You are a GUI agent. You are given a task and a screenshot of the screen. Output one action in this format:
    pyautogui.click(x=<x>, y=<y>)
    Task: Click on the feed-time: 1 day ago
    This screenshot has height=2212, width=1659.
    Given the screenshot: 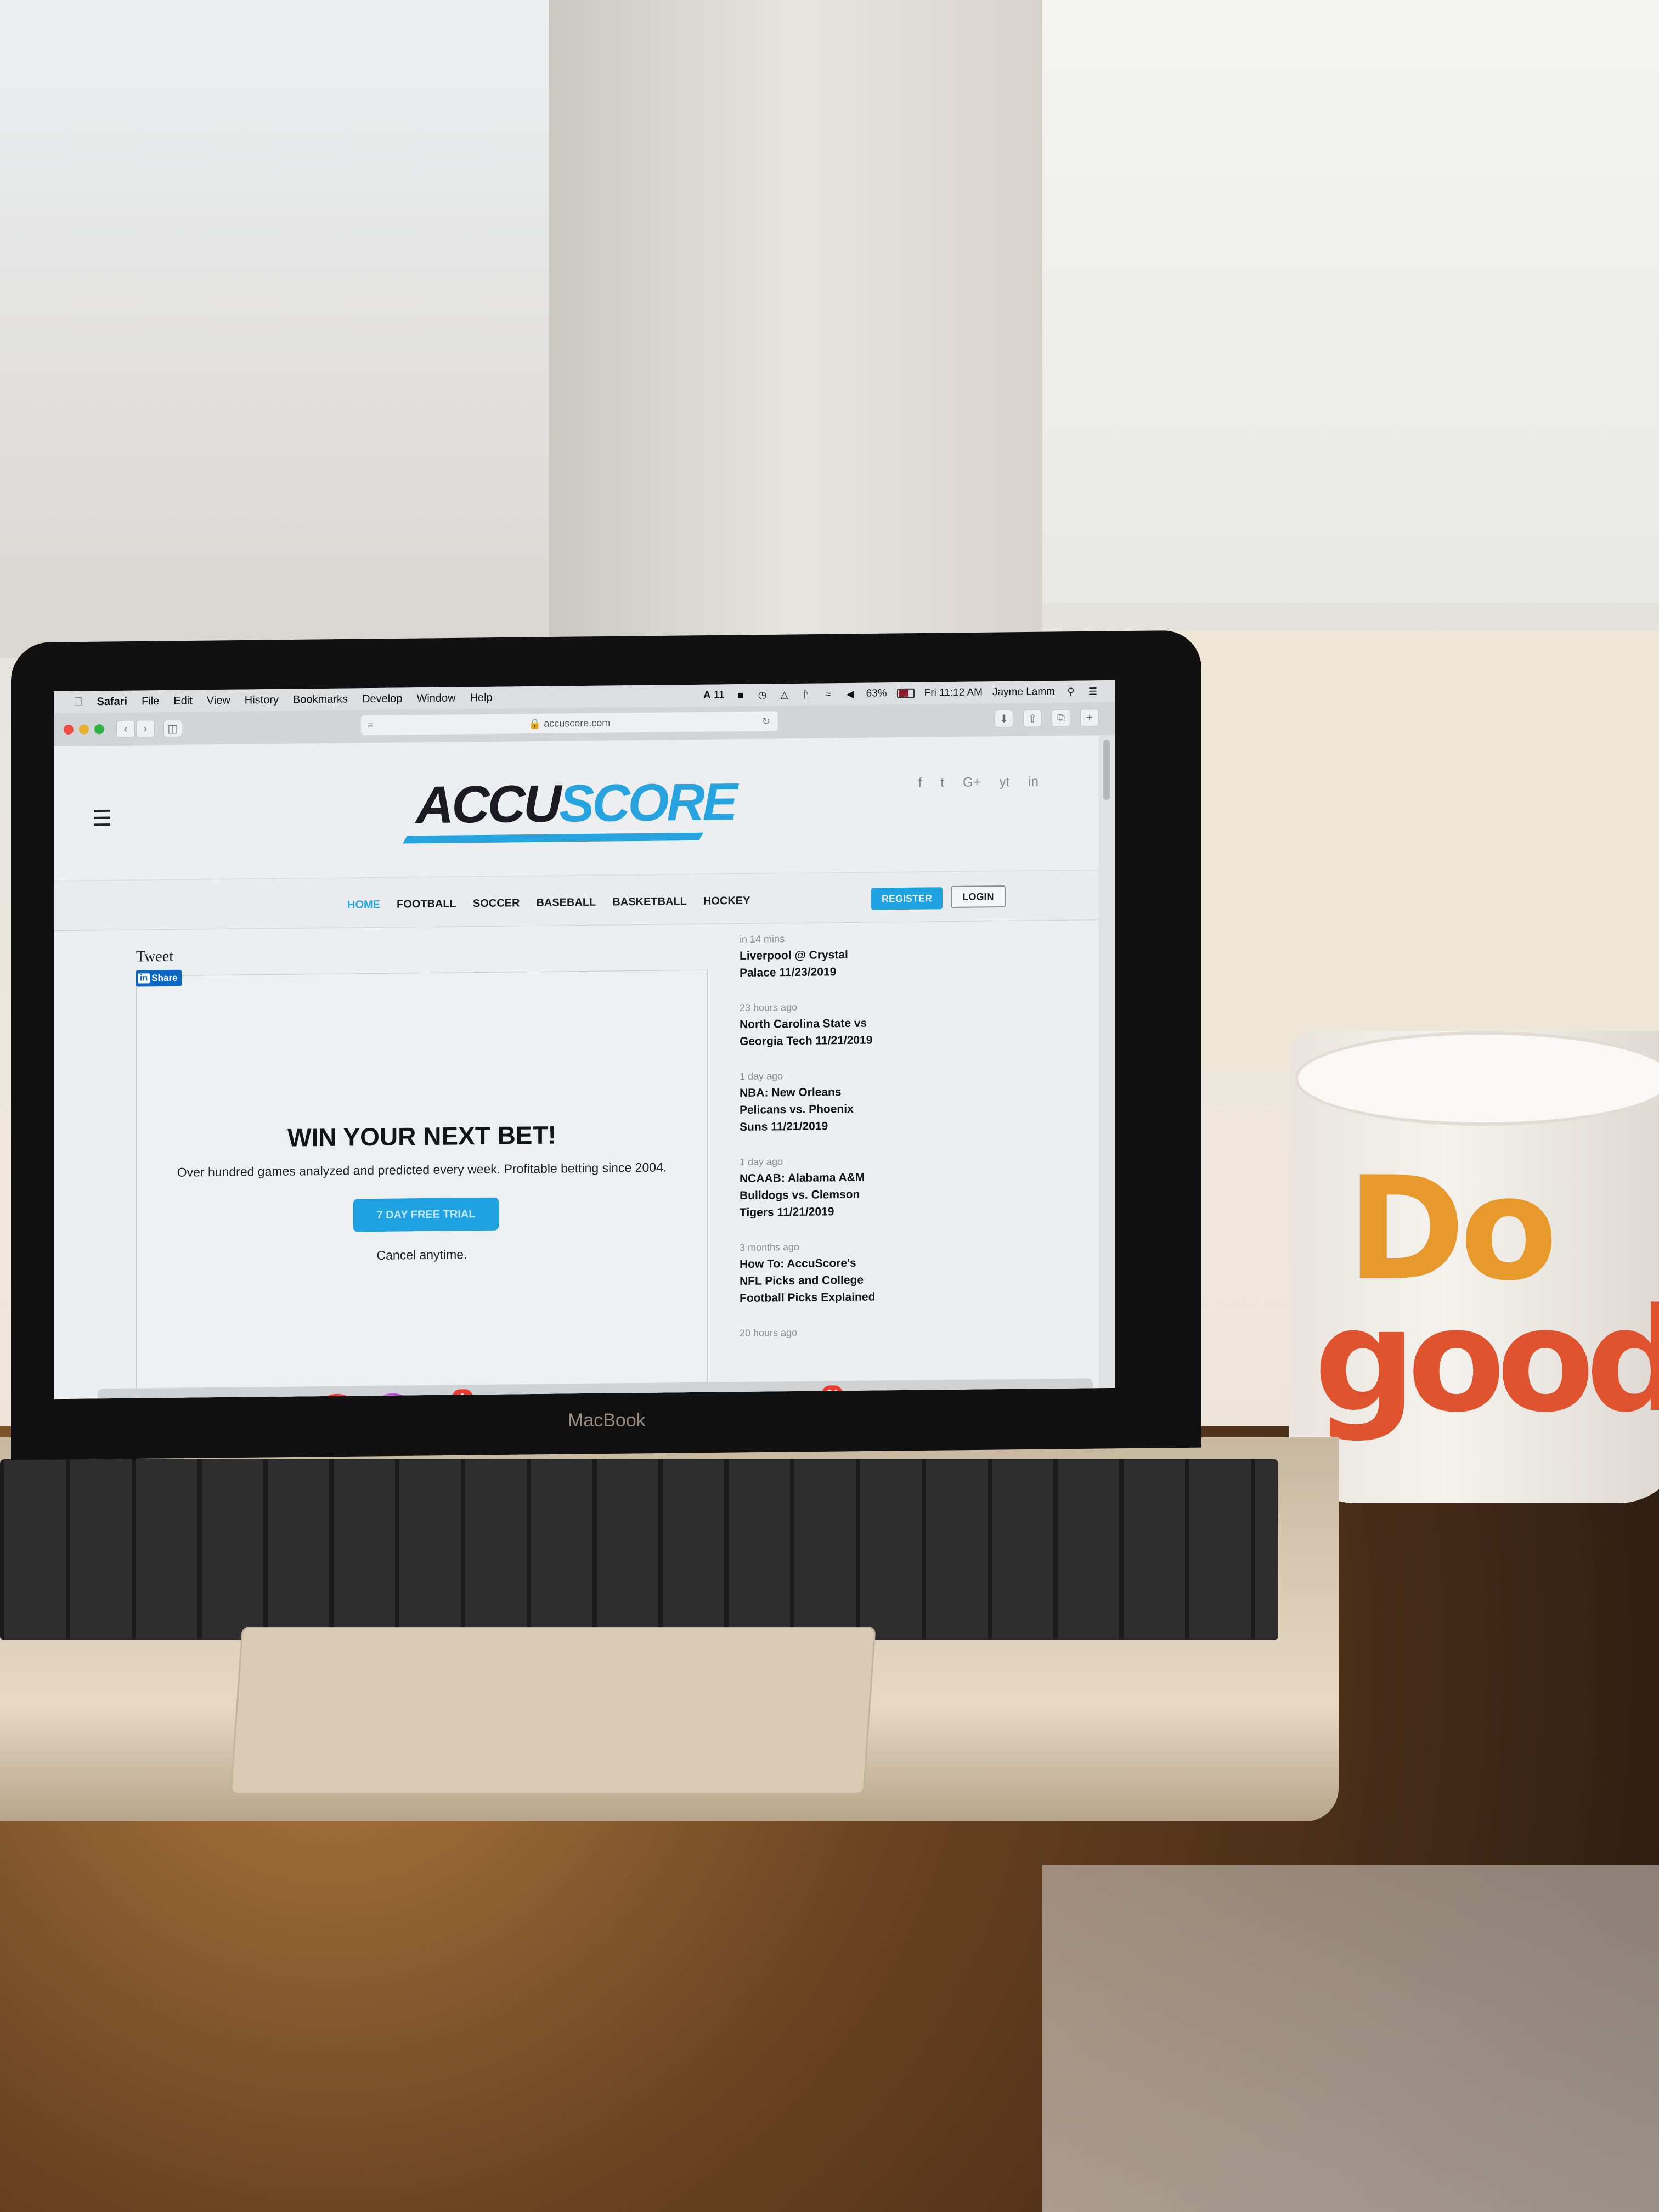 What is the action you would take?
    pyautogui.click(x=761, y=1162)
    